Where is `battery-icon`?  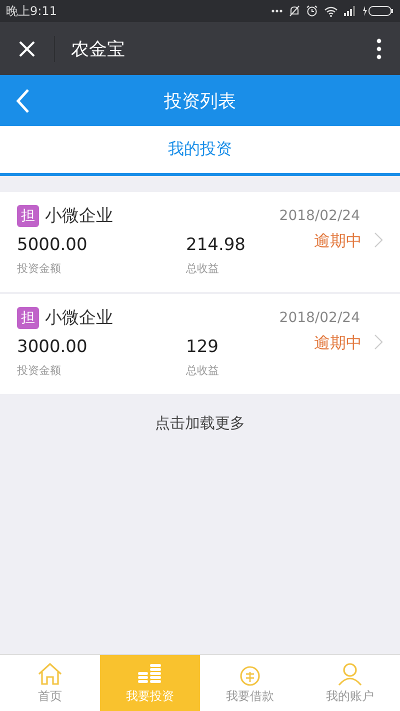 battery-icon is located at coordinates (378, 11).